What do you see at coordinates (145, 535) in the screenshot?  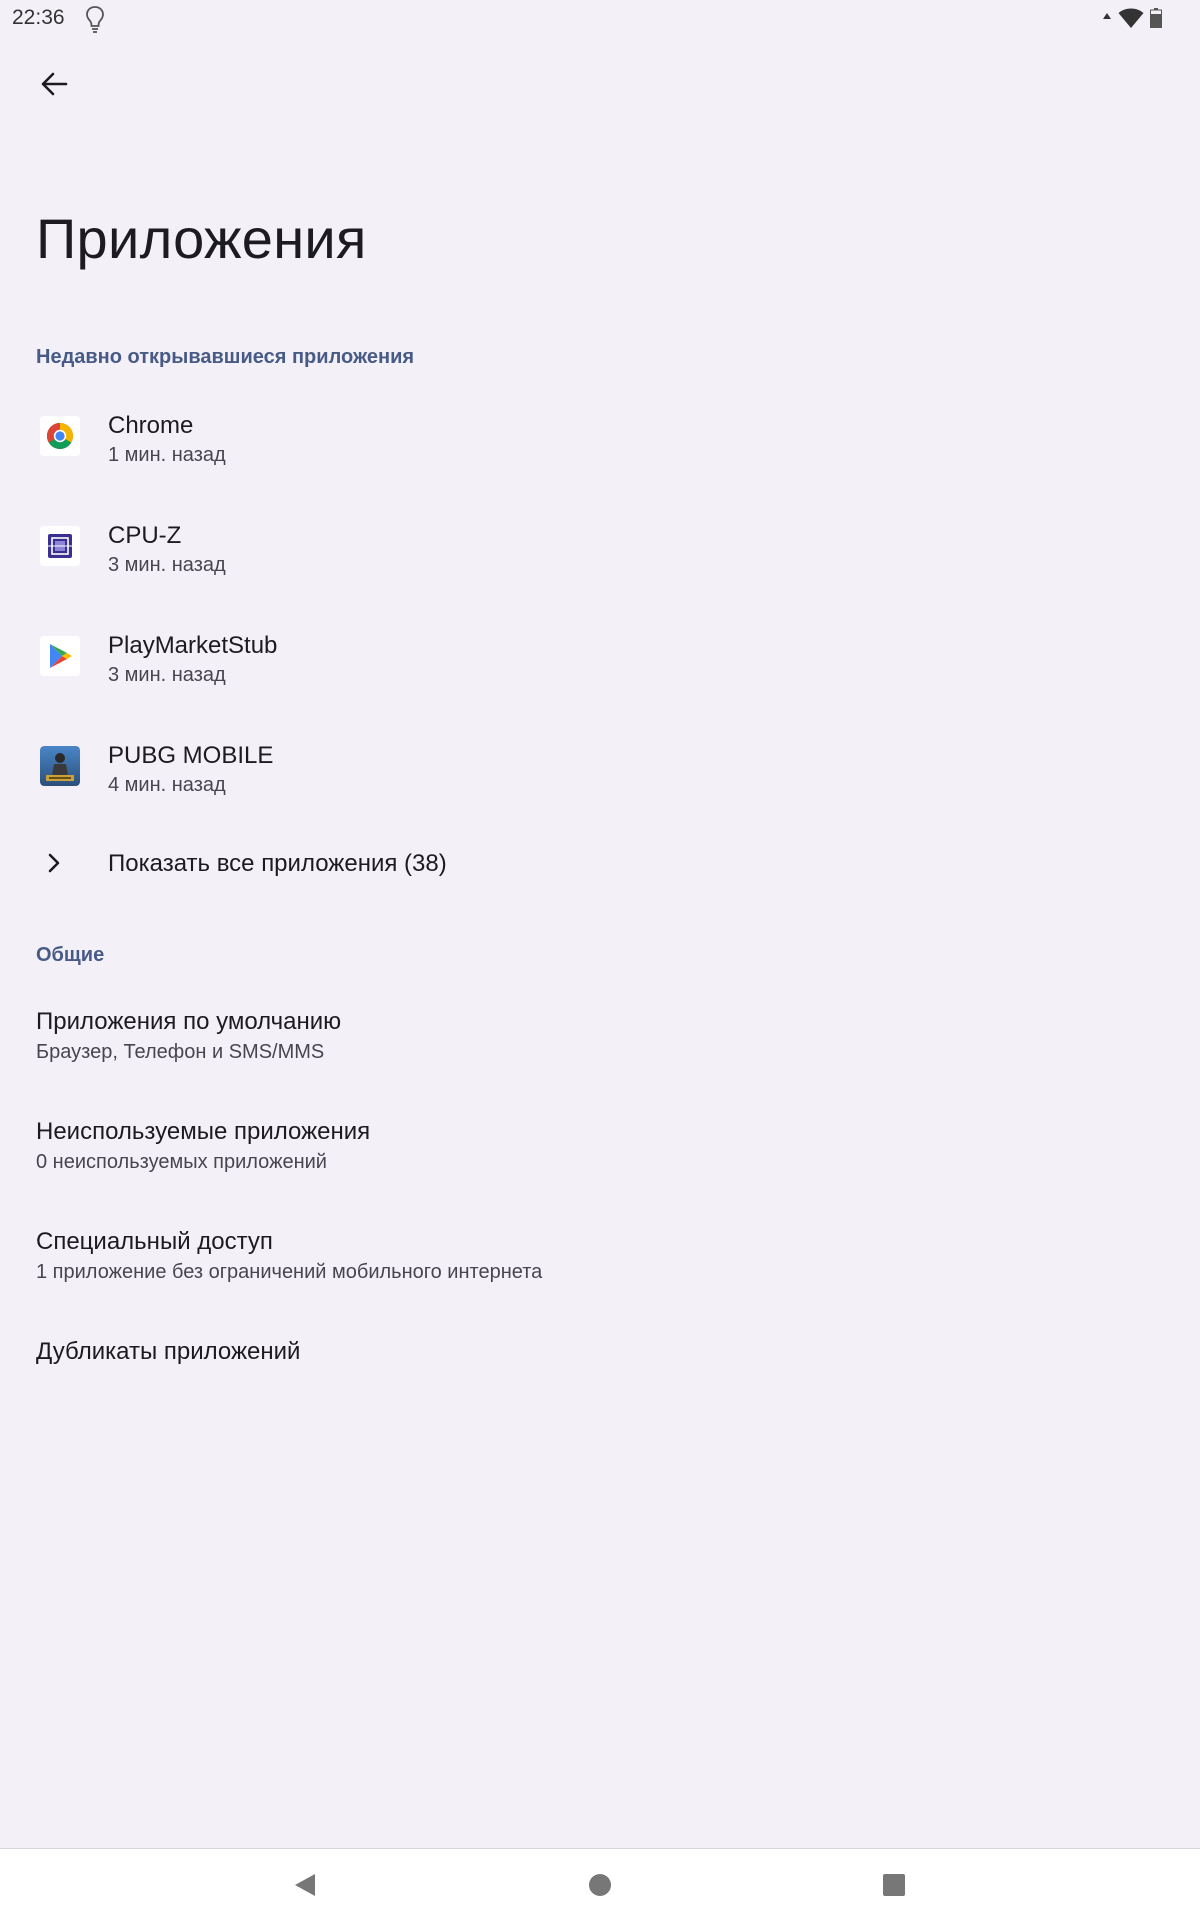 I see `app-name: CPU-Z` at bounding box center [145, 535].